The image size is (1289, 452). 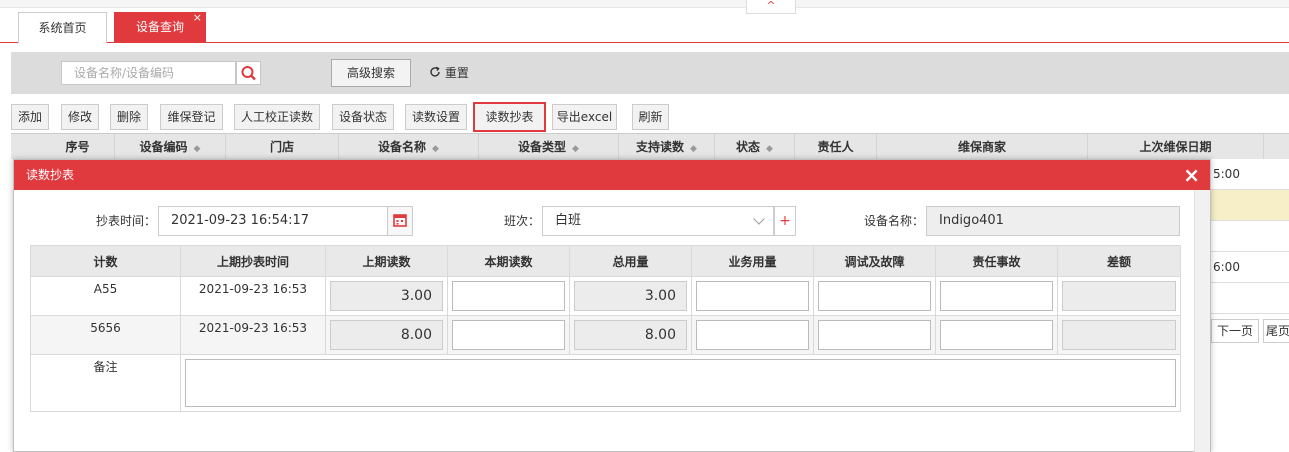 I want to click on grid-cell: 6:00, so click(x=1250, y=267).